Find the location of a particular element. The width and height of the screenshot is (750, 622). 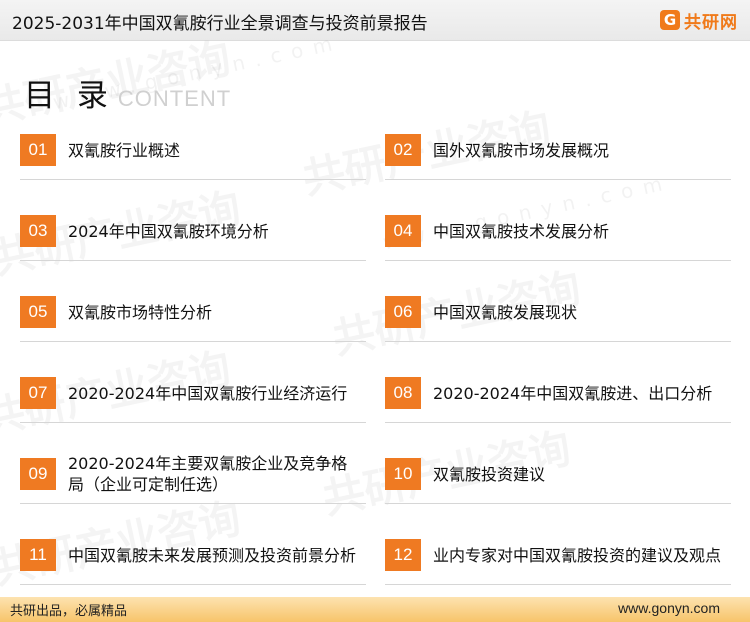

toc-item: 10 双氰胺投资建议 is located at coordinates (558, 478).